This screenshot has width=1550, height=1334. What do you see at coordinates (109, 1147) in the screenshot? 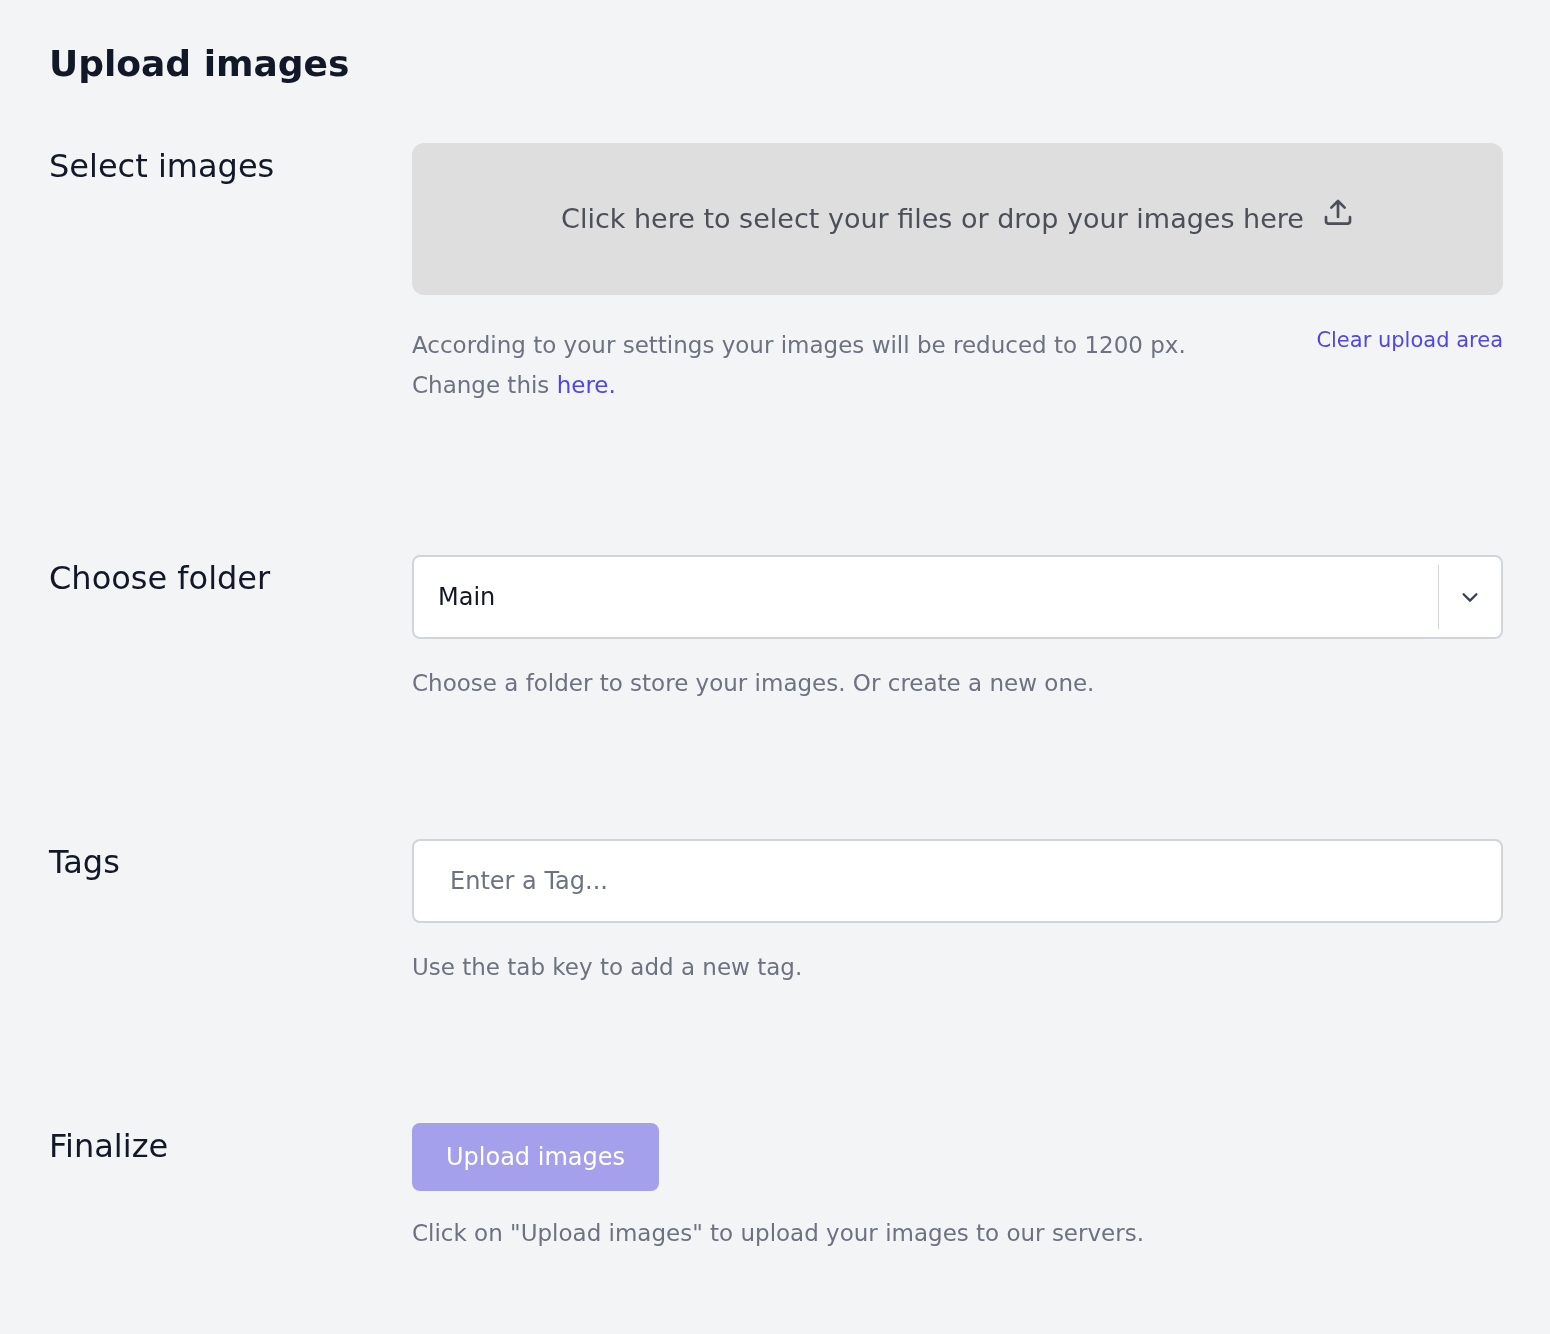
I see `section-label: Finalize` at bounding box center [109, 1147].